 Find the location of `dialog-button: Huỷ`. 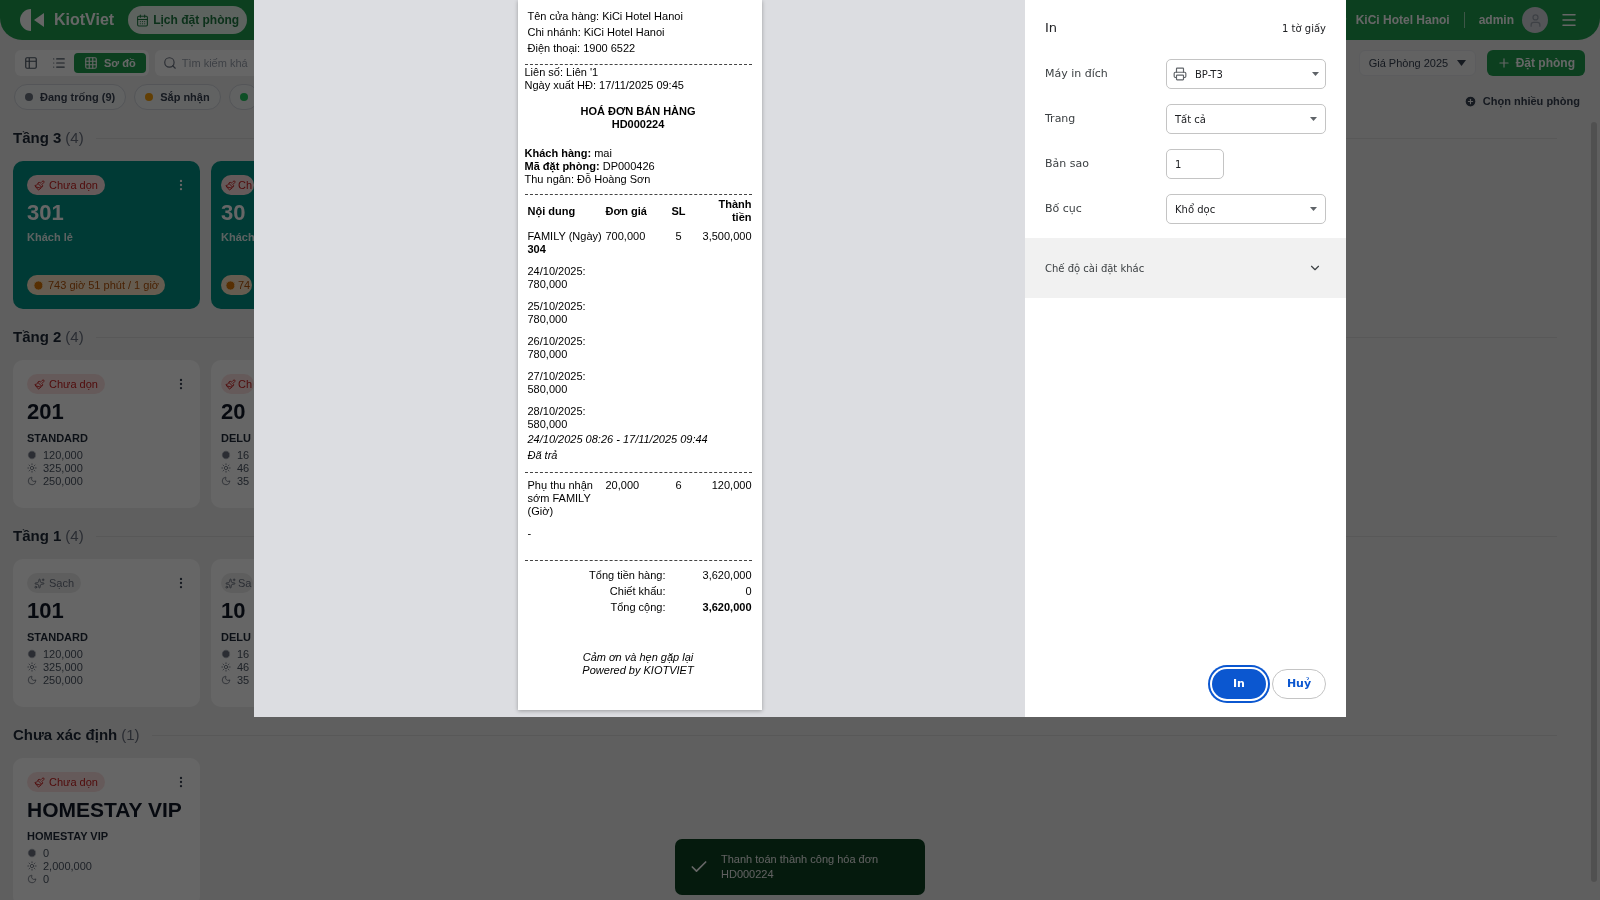

dialog-button: Huỷ is located at coordinates (1299, 684).